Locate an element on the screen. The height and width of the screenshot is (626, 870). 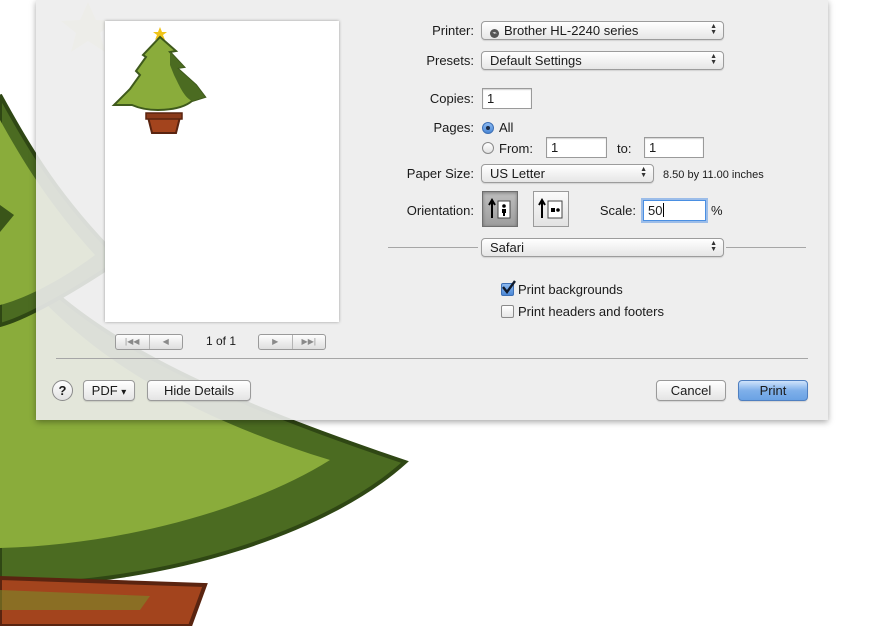
previous-page-button: ◀ is located at coordinates (165, 342).